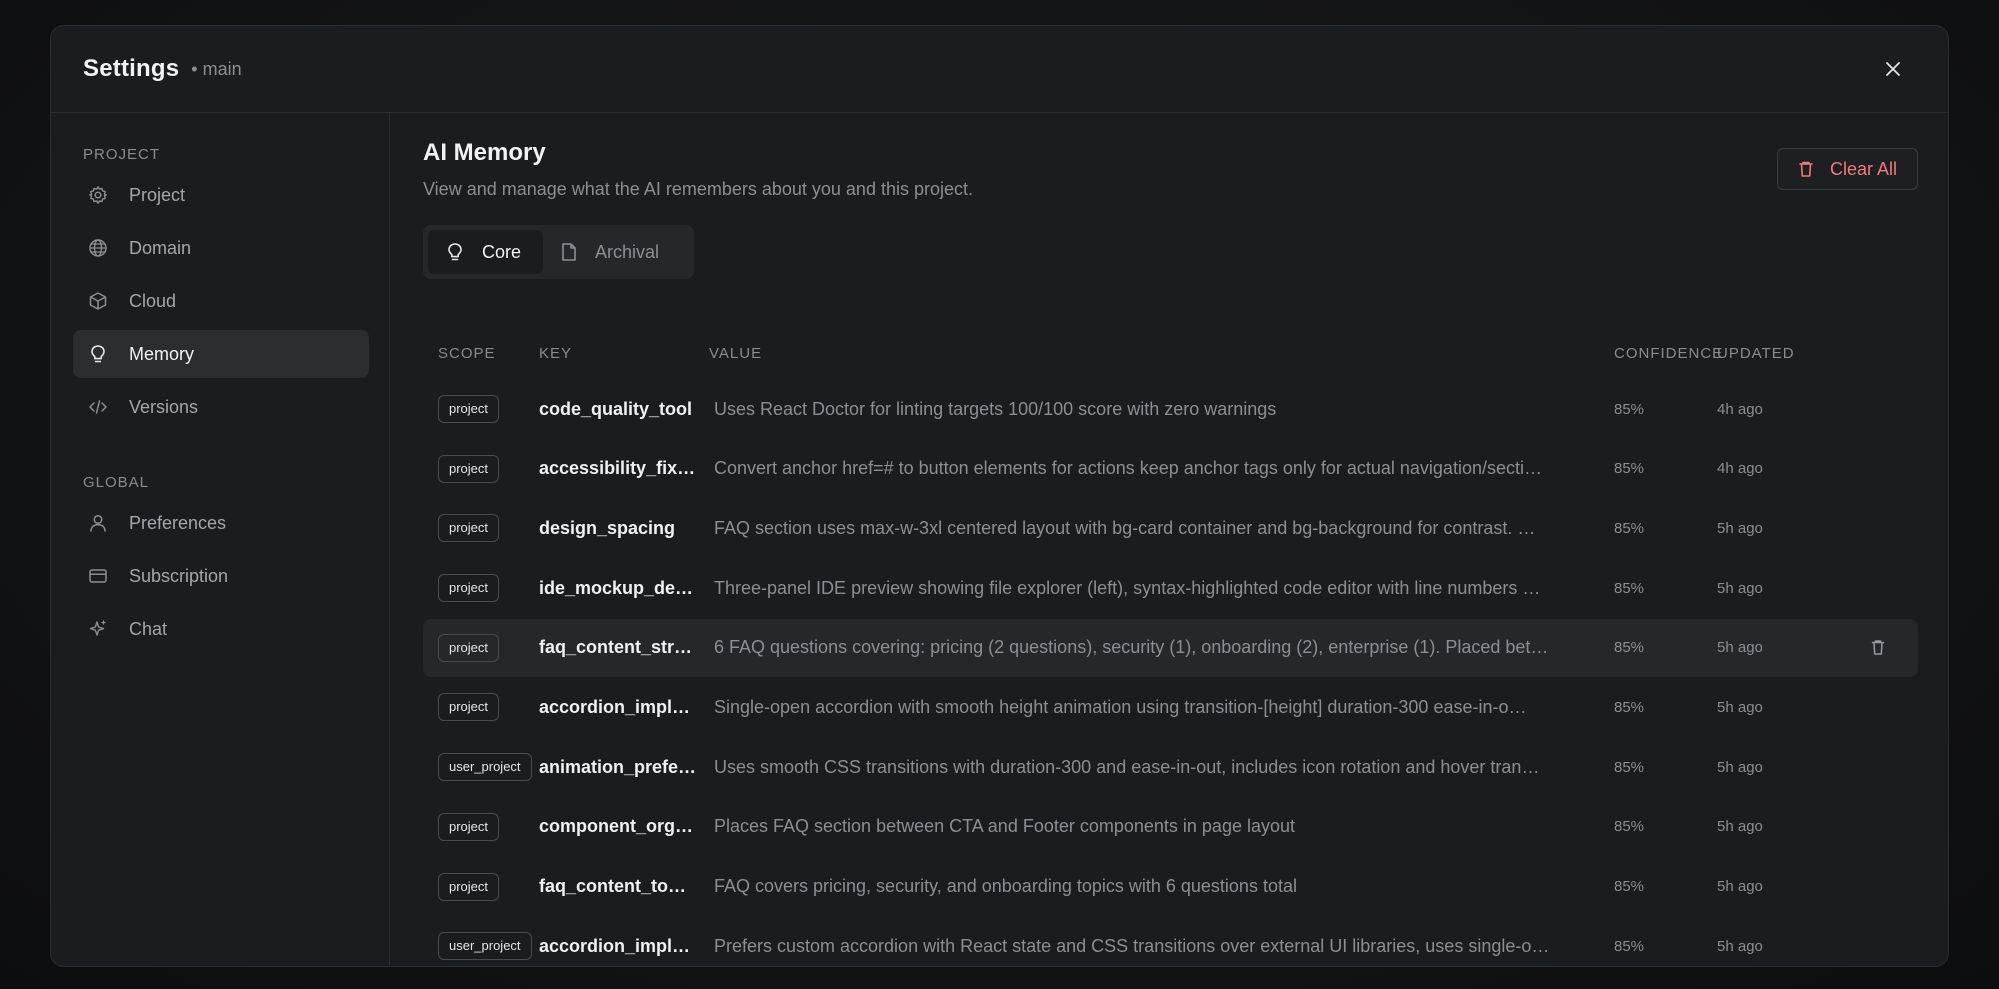  I want to click on delete-memory-button, so click(1878, 647).